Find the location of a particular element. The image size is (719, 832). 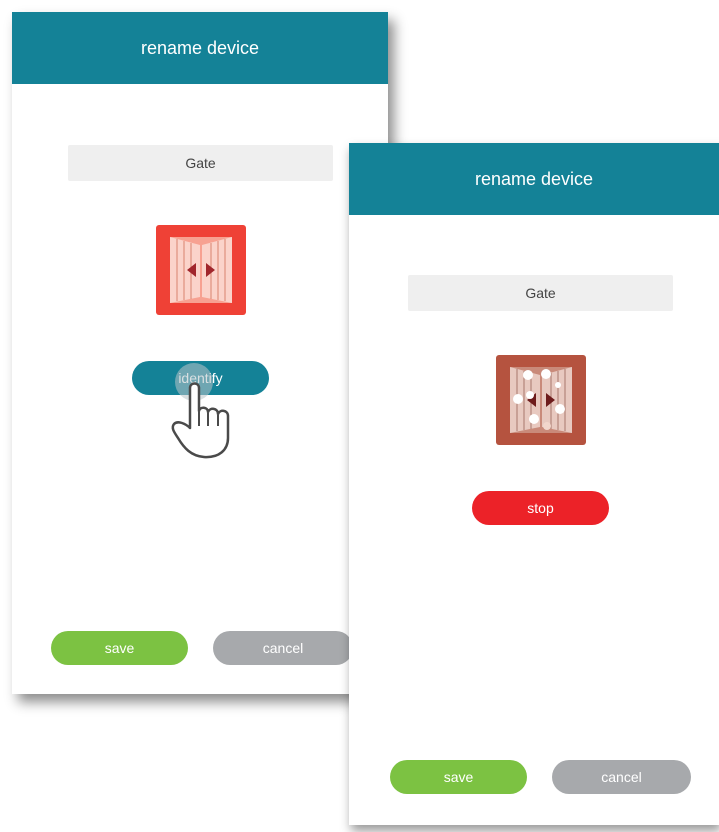

identify-label: identify is located at coordinates (200, 378).